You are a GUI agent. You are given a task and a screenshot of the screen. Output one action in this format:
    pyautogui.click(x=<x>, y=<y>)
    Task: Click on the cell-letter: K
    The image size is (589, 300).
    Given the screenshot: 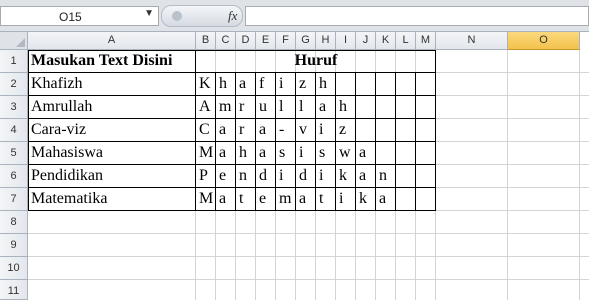 What is the action you would take?
    pyautogui.click(x=206, y=84)
    